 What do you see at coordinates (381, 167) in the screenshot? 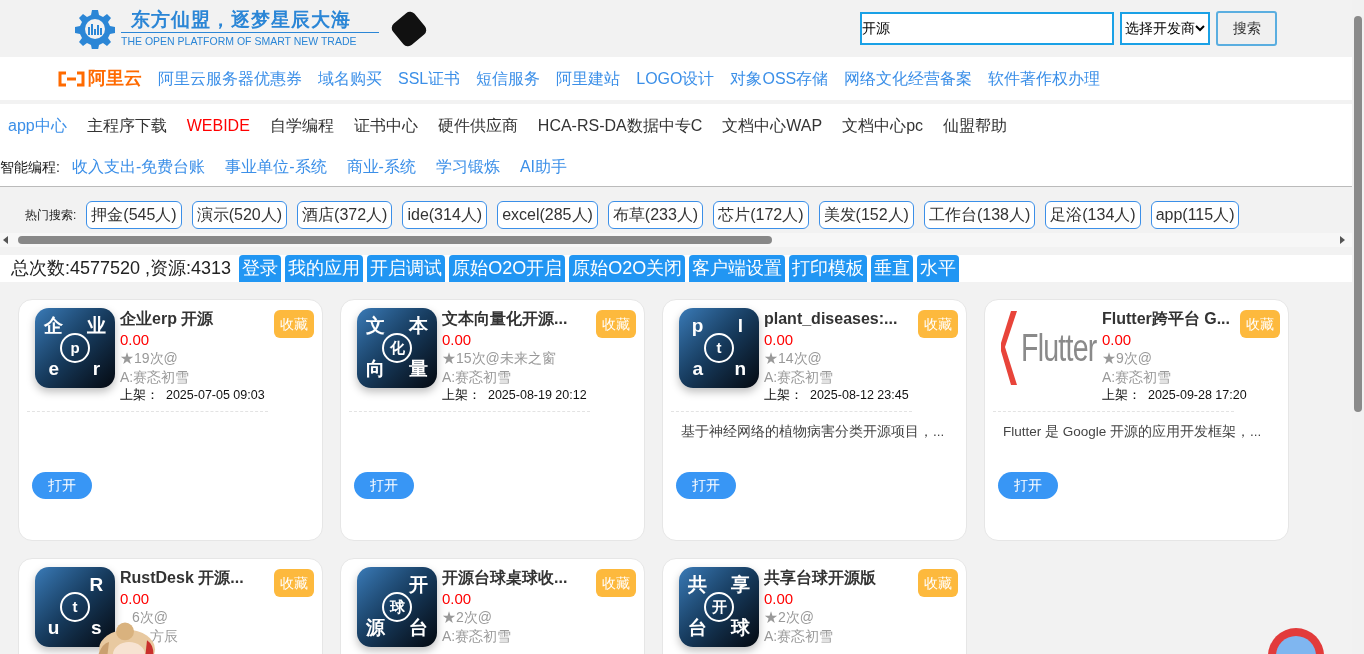
I see `smart-link: 商业-系统` at bounding box center [381, 167].